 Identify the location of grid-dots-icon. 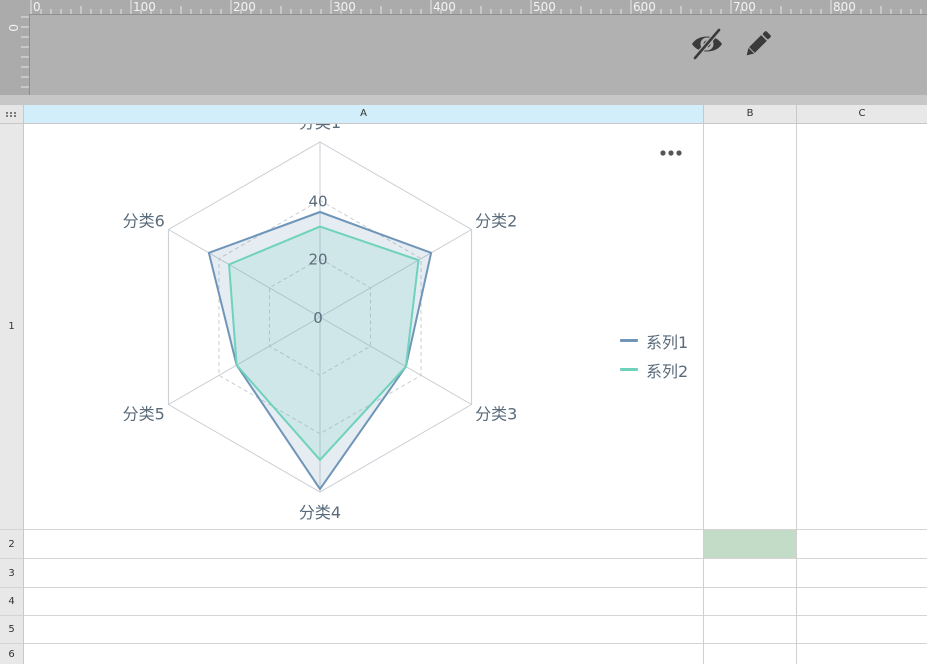
(11, 114).